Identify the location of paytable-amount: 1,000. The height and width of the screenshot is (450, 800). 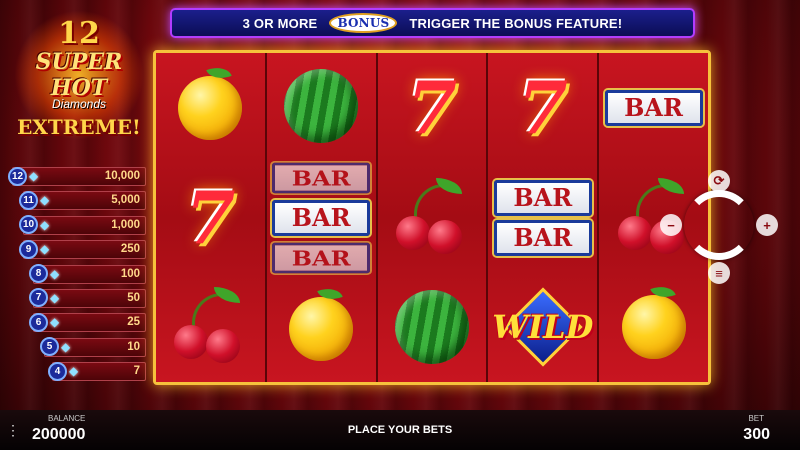
(125, 224).